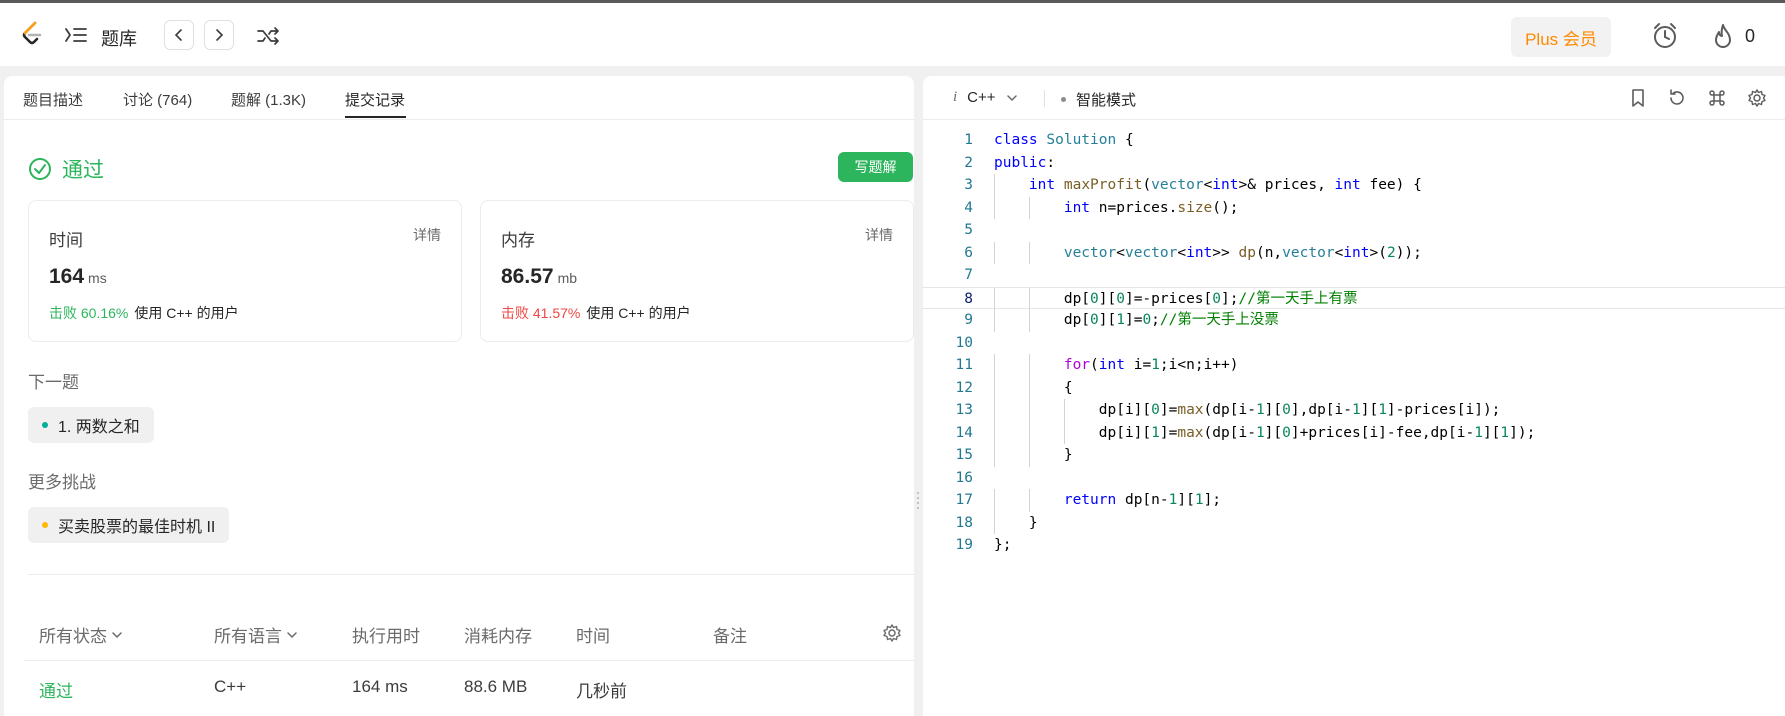  Describe the element at coordinates (1354, 545) in the screenshot. I see `code-line: 19};` at that location.